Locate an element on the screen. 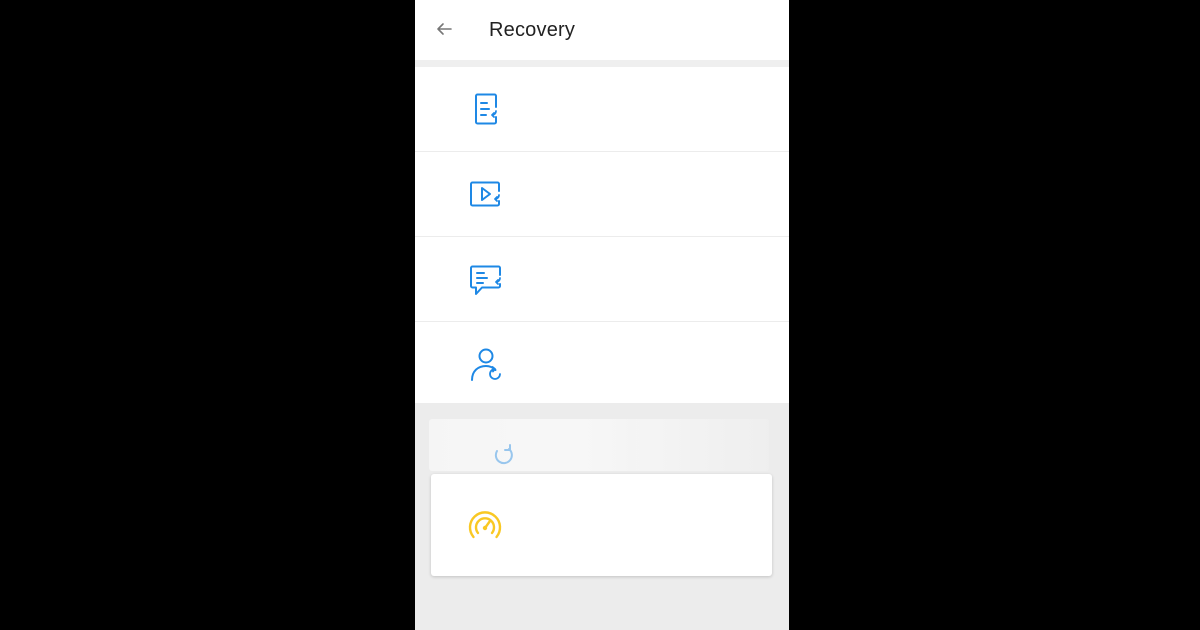 This screenshot has height=630, width=1200. list-item-documents is located at coordinates (602, 109).